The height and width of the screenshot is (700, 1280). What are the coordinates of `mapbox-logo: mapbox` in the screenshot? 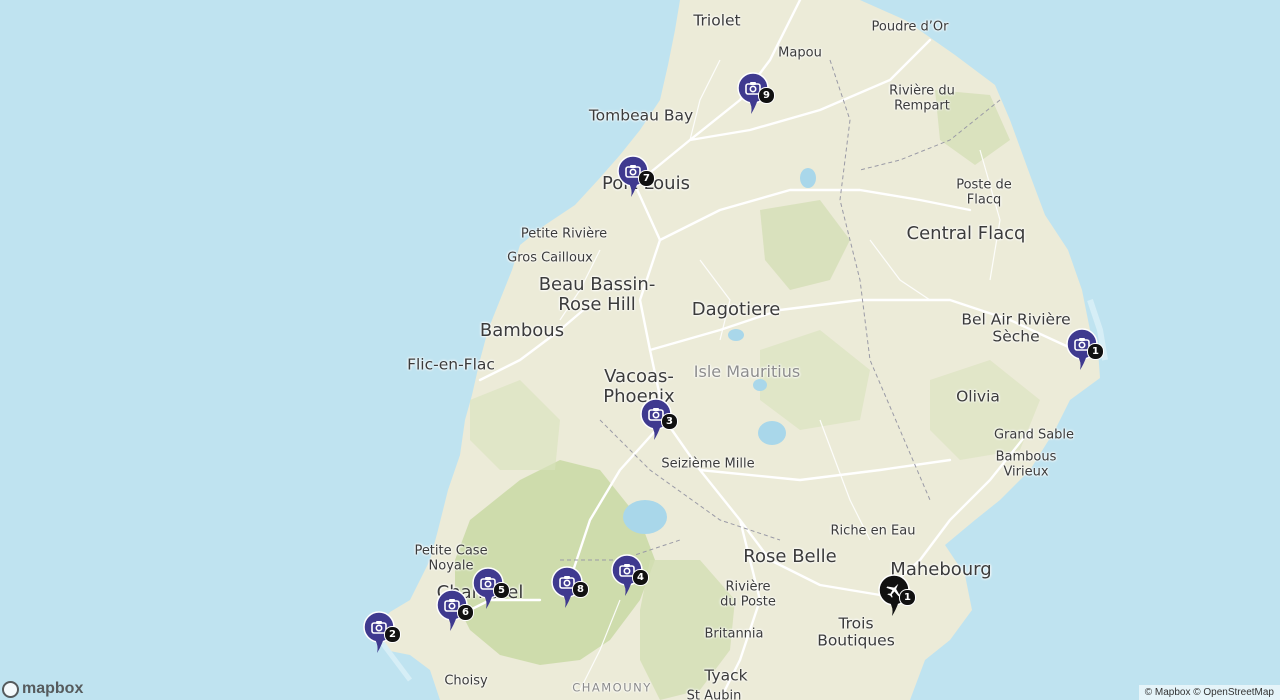 It's located at (42, 689).